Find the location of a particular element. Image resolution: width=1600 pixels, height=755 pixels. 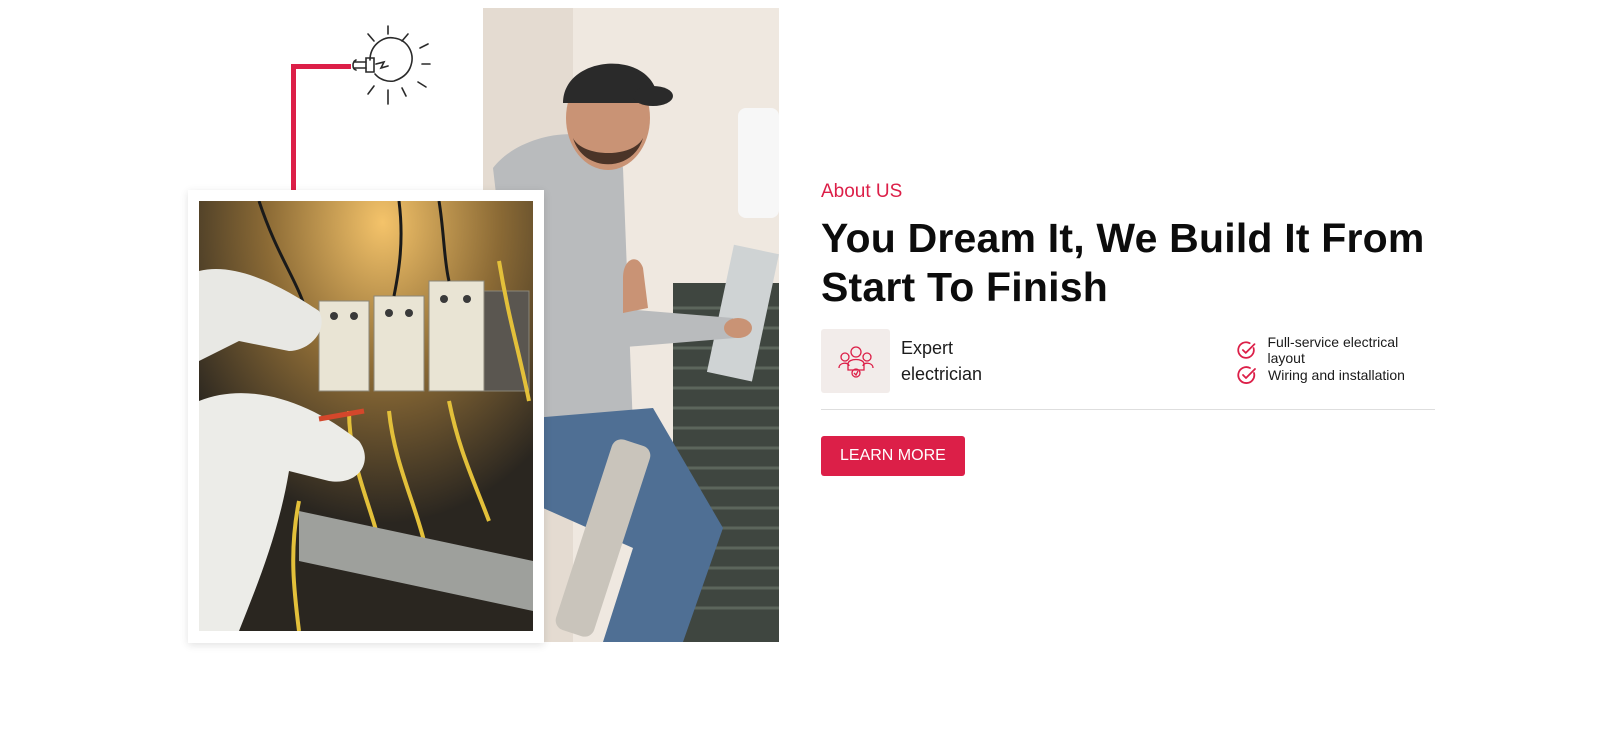

learn-more-button: LEARN MORE is located at coordinates (893, 456).